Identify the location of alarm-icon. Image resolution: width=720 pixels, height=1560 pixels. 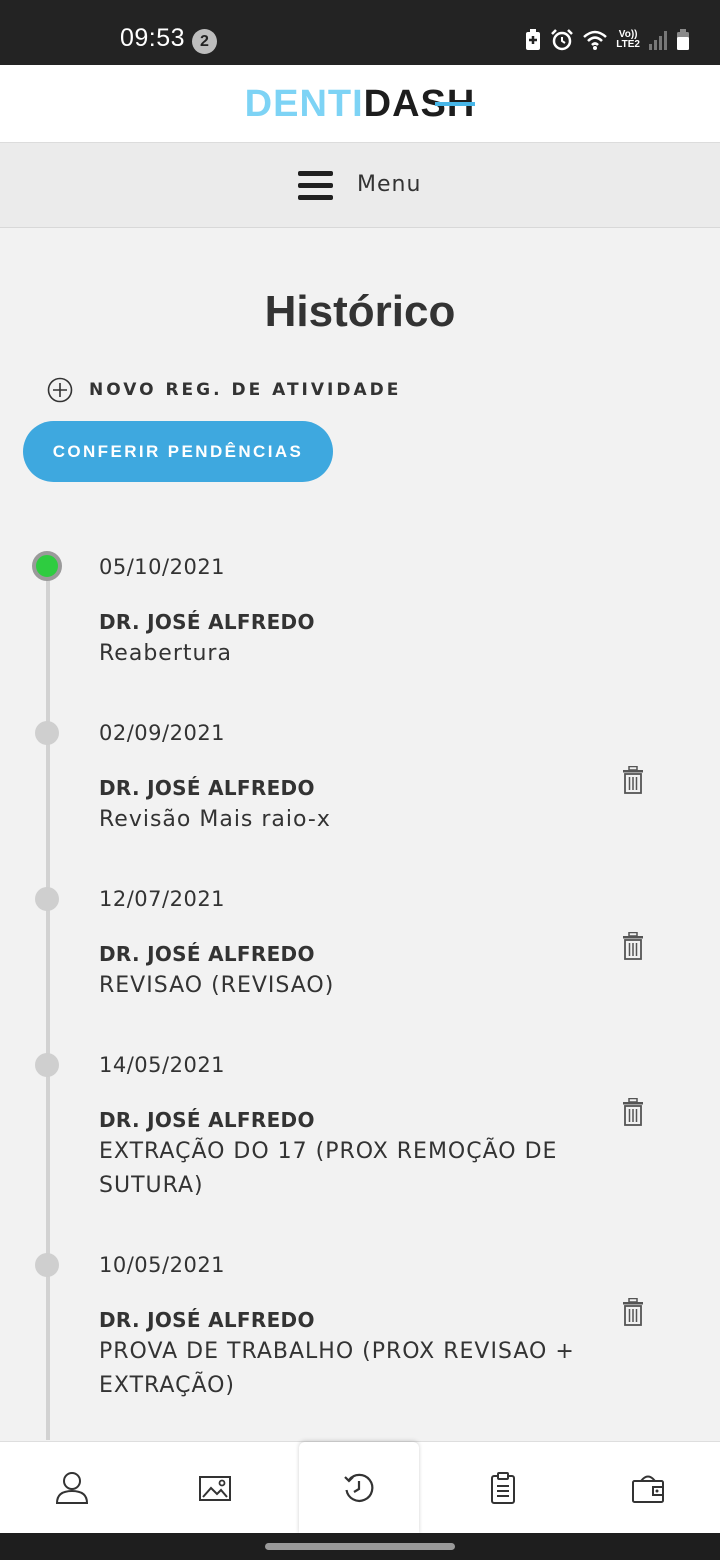
(562, 40).